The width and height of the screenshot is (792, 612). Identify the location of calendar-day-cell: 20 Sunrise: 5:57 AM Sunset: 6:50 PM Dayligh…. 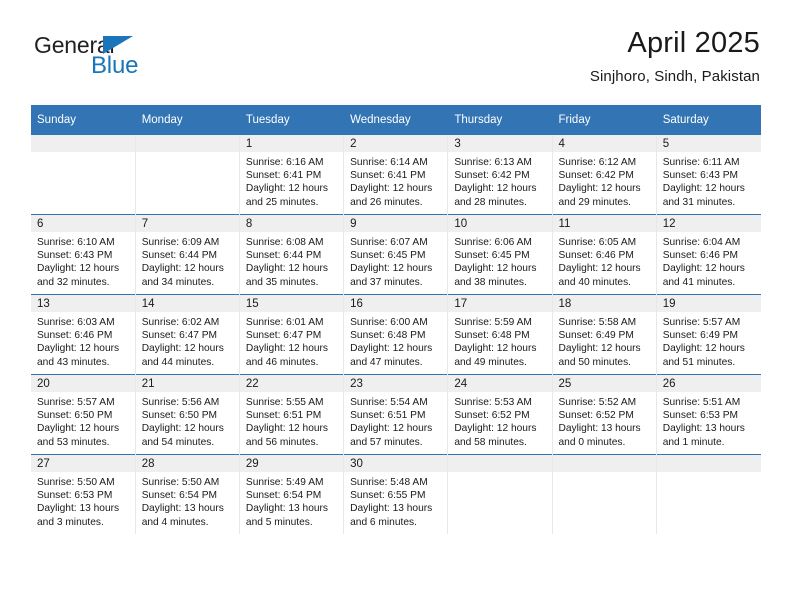
(83, 414).